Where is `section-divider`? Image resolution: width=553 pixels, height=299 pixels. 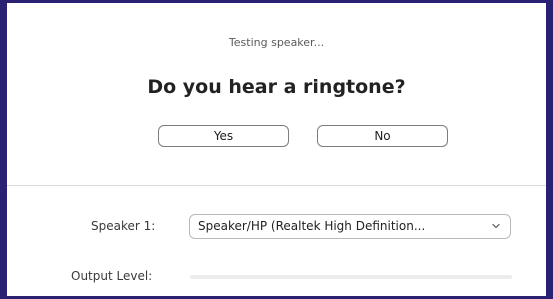
section-divider is located at coordinates (276, 185).